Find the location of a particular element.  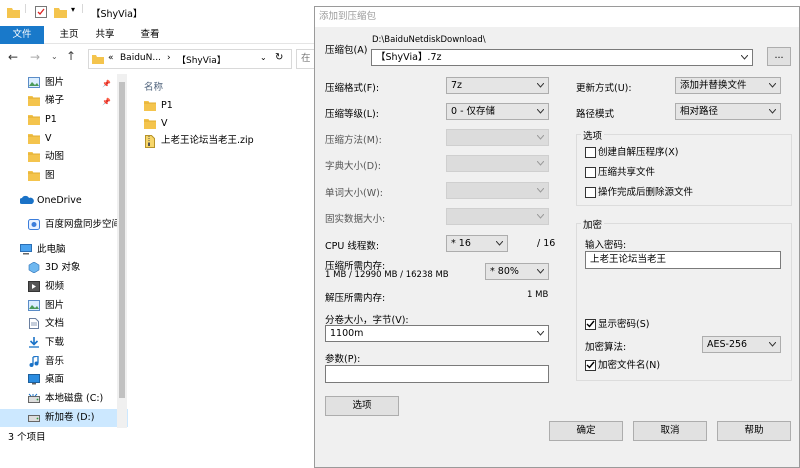

password-input: 上老王论坛当老王 is located at coordinates (683, 260).